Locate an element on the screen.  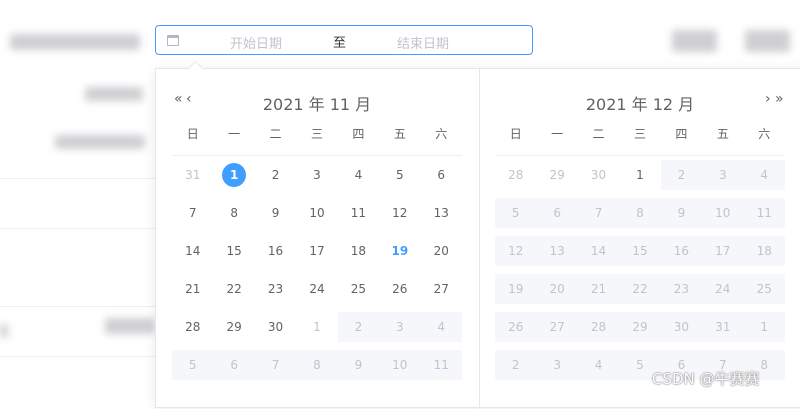
date-number: 2 is located at coordinates (515, 365).